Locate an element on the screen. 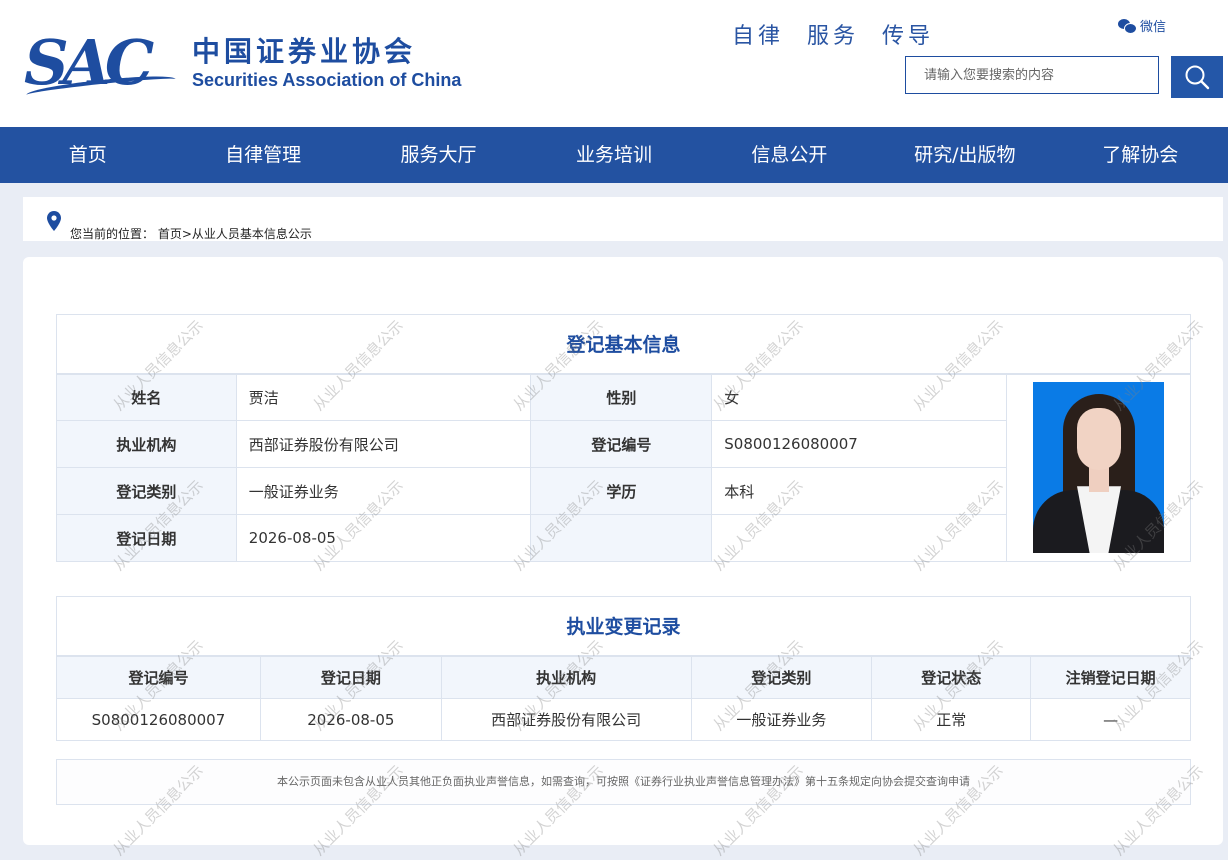 The height and width of the screenshot is (860, 1228). nav-item-training: 业务培训 is located at coordinates (613, 155).